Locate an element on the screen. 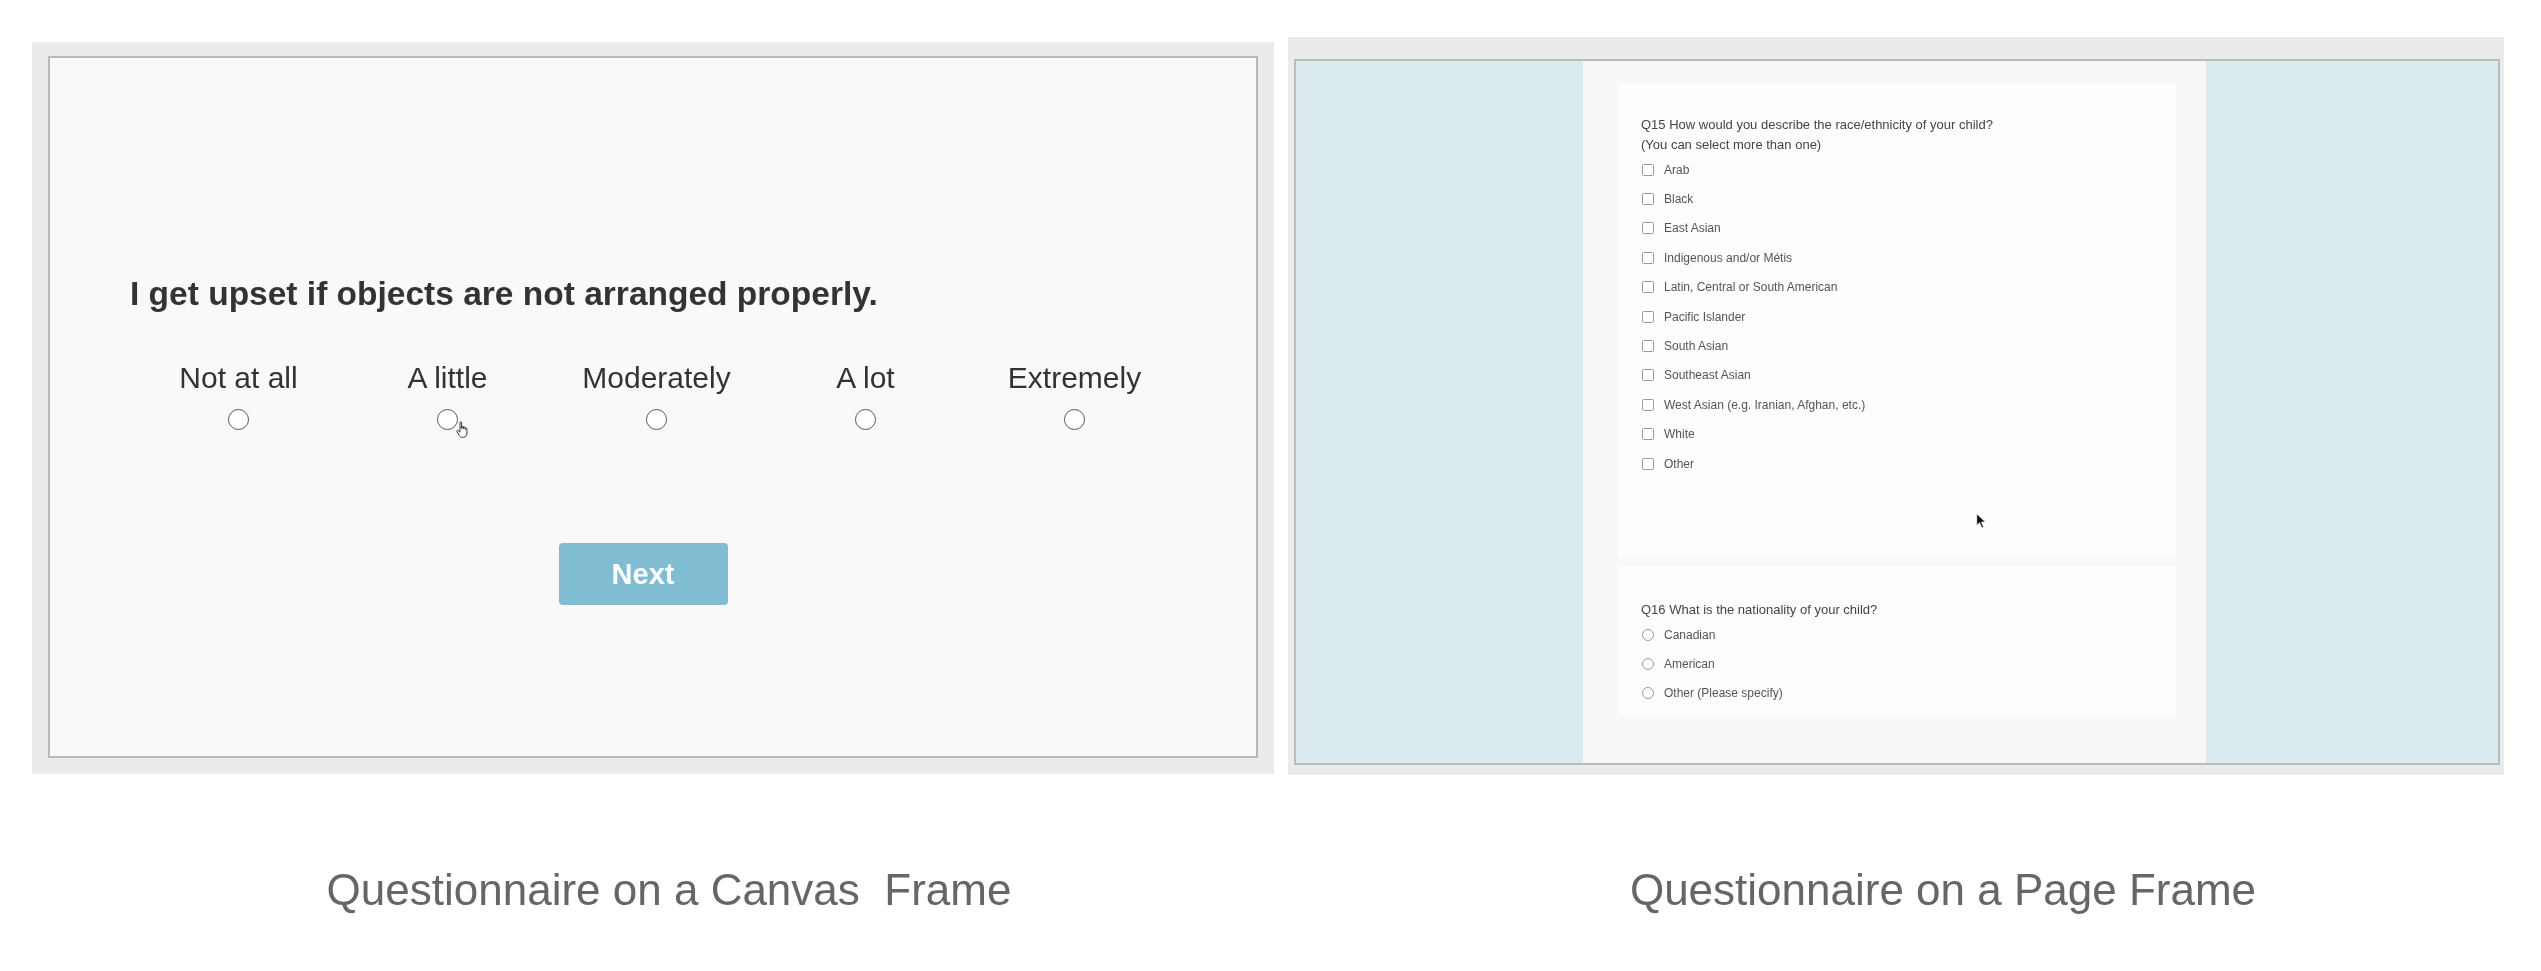  option-label: A lot is located at coordinates (865, 378).